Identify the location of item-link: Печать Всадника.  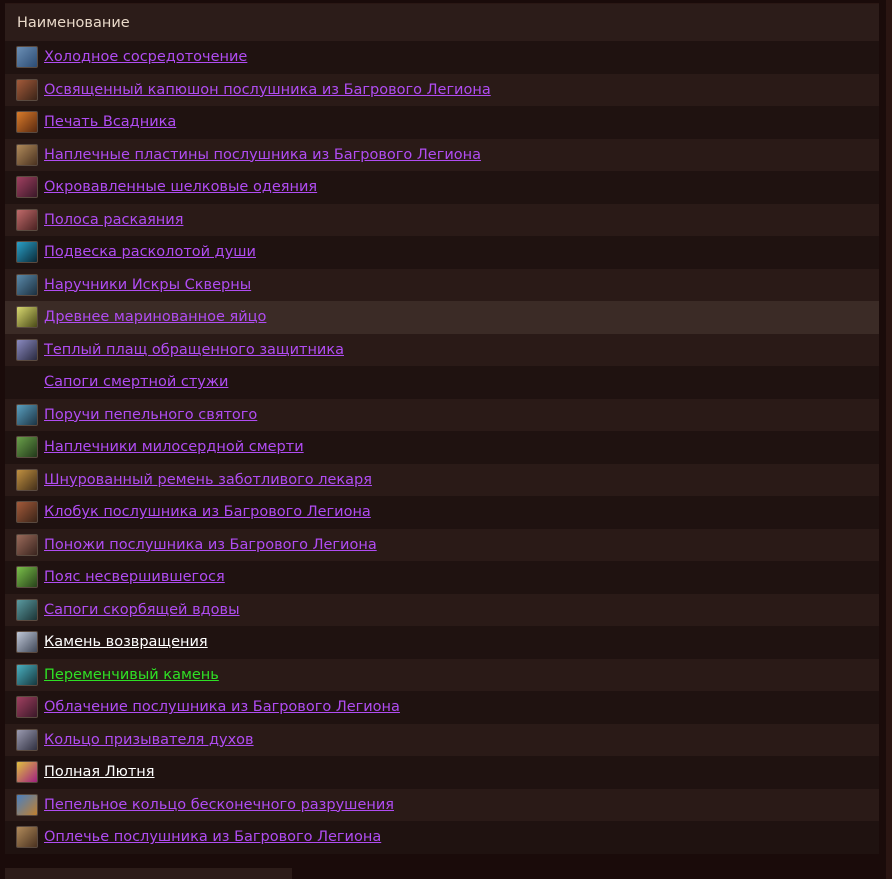
(110, 122).